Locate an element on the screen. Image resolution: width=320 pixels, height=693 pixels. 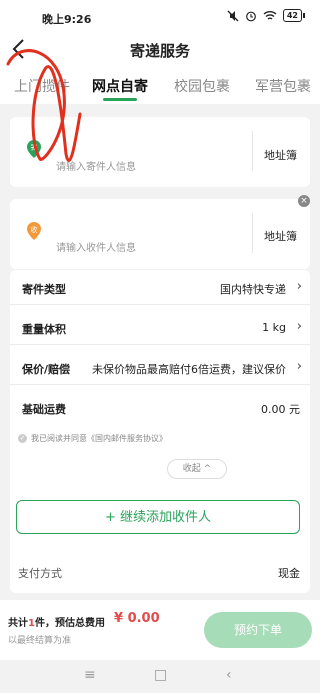
header: 寄递服务 is located at coordinates (160, 49).